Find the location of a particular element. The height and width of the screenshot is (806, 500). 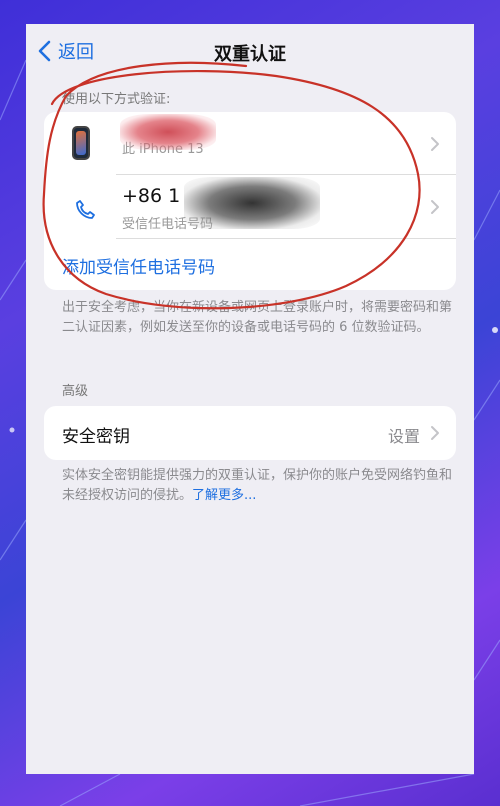

trusted-phone-row: +86 1 受信任电话号码 is located at coordinates (250, 206).